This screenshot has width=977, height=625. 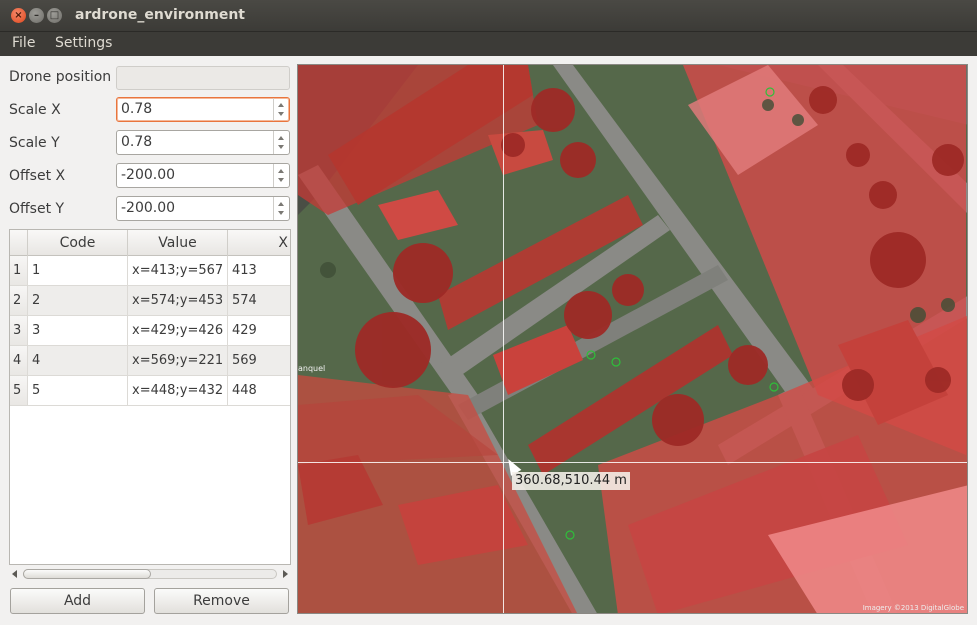 What do you see at coordinates (18, 15) in the screenshot?
I see `close-window-icon: ×` at bounding box center [18, 15].